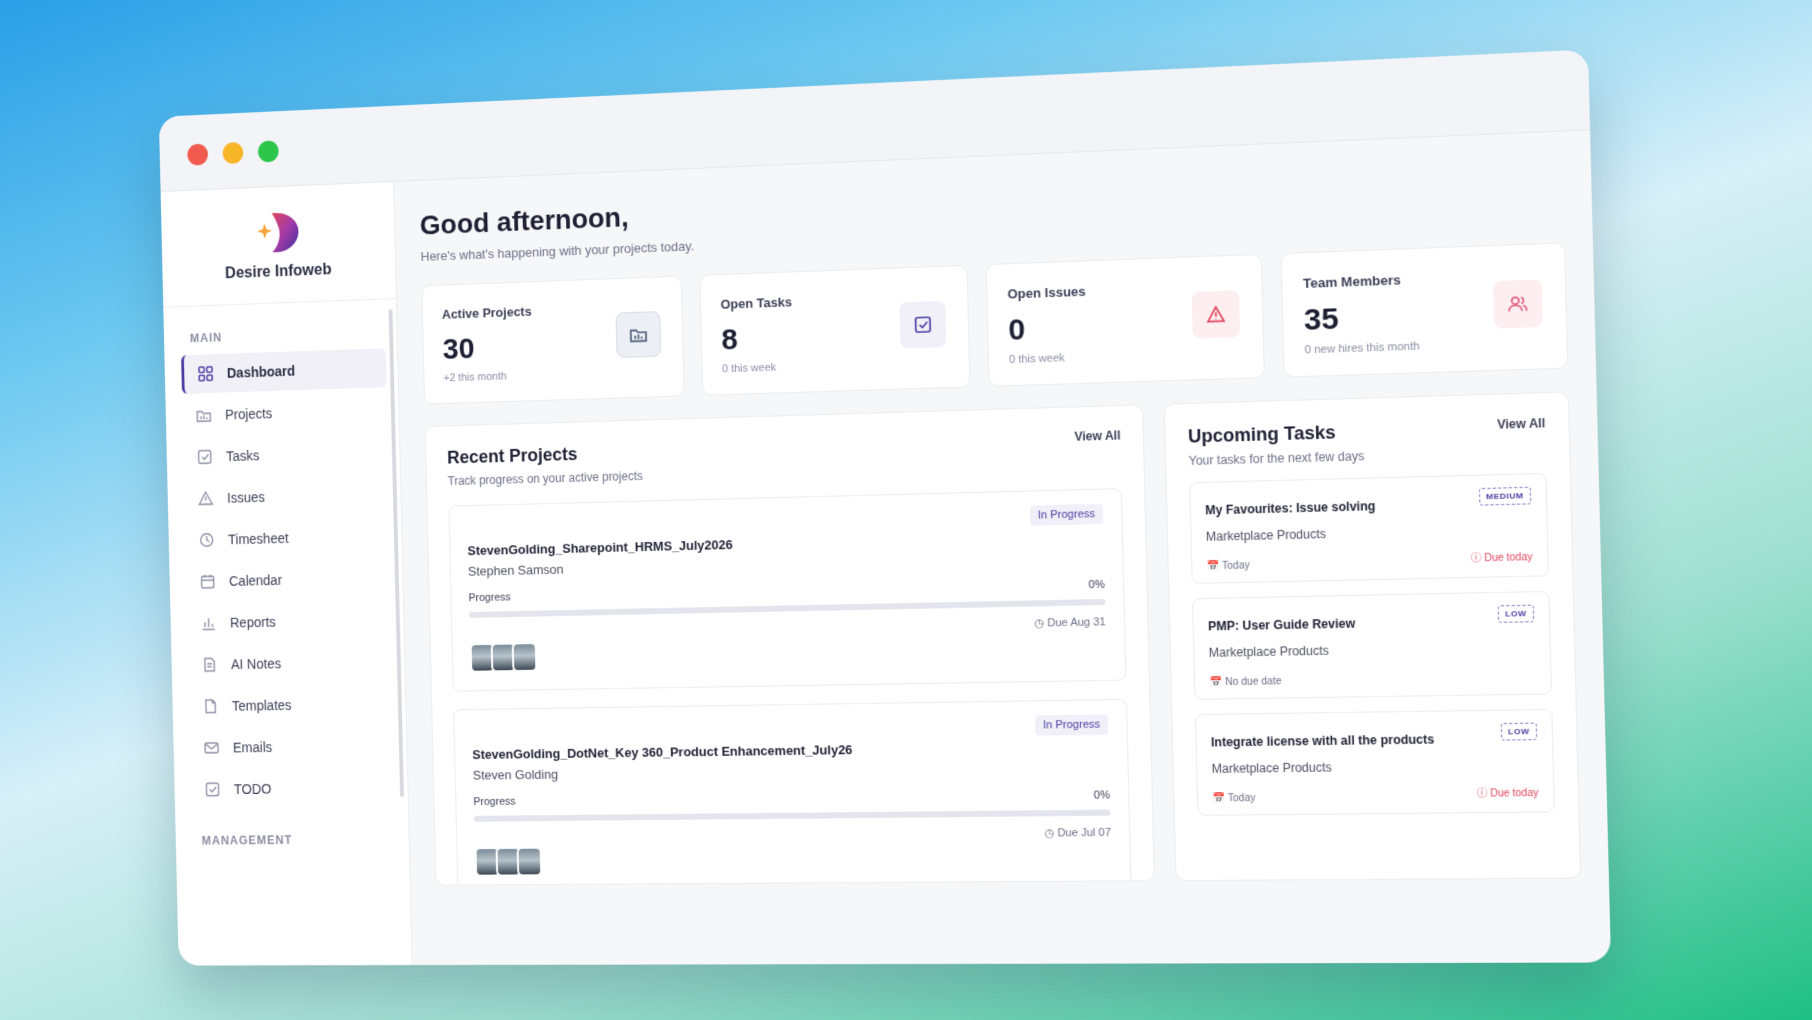  Describe the element at coordinates (1374, 740) in the screenshot. I see `task-title: Integrate license with all the products` at that location.